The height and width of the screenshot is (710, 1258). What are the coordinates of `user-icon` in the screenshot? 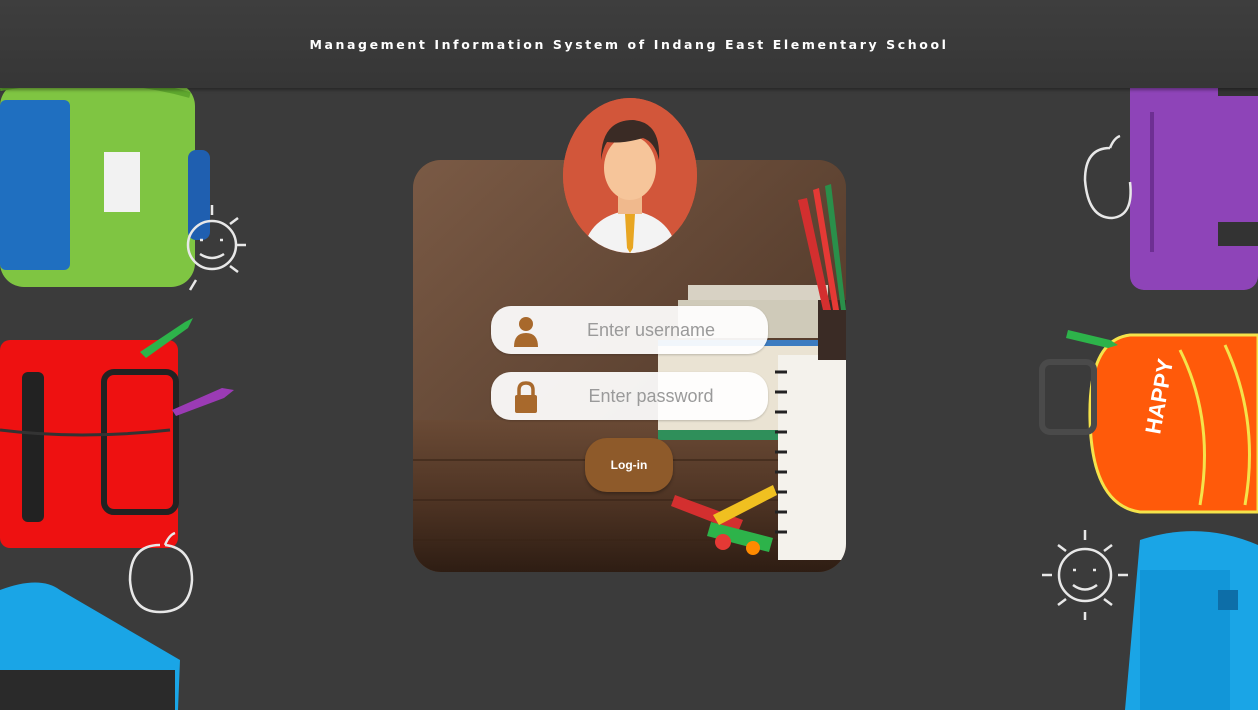 It's located at (526, 332).